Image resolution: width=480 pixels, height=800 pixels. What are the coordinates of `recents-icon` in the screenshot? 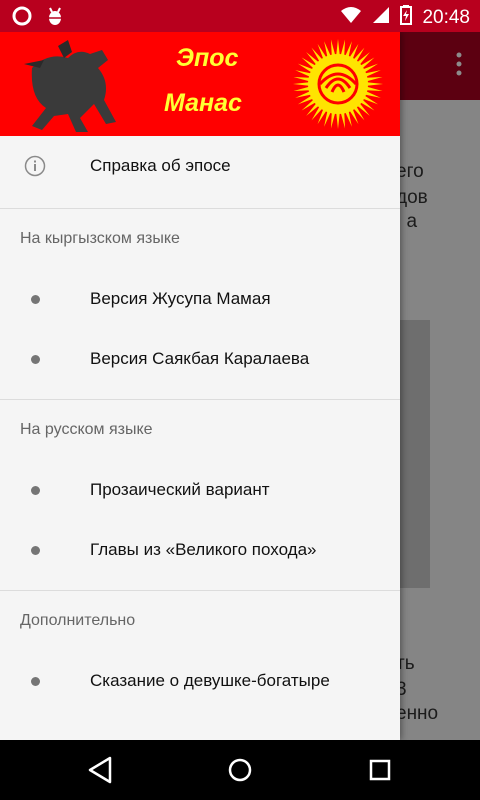 It's located at (380, 772).